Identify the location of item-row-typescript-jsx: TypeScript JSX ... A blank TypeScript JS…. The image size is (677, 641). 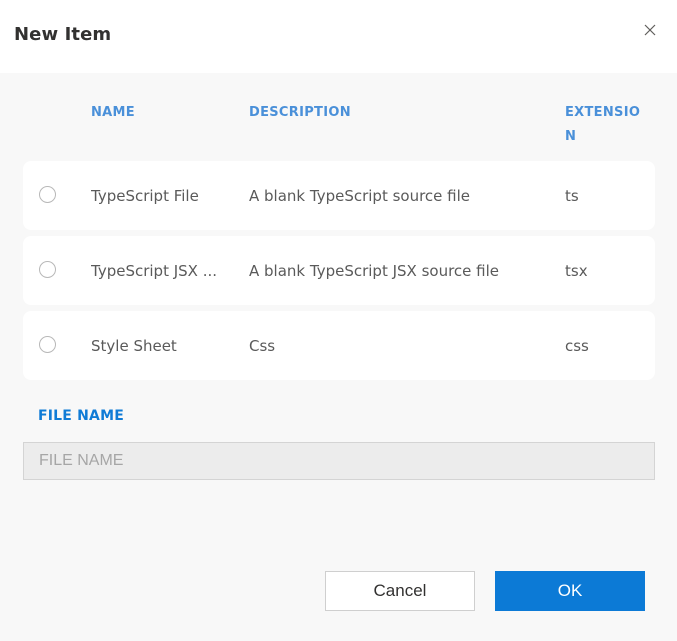
(339, 270).